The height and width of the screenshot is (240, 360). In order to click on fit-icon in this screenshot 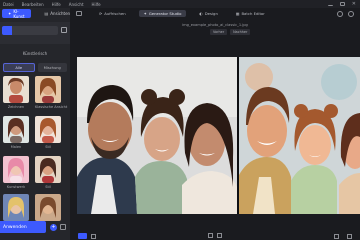, I will do `click(93, 236)`.